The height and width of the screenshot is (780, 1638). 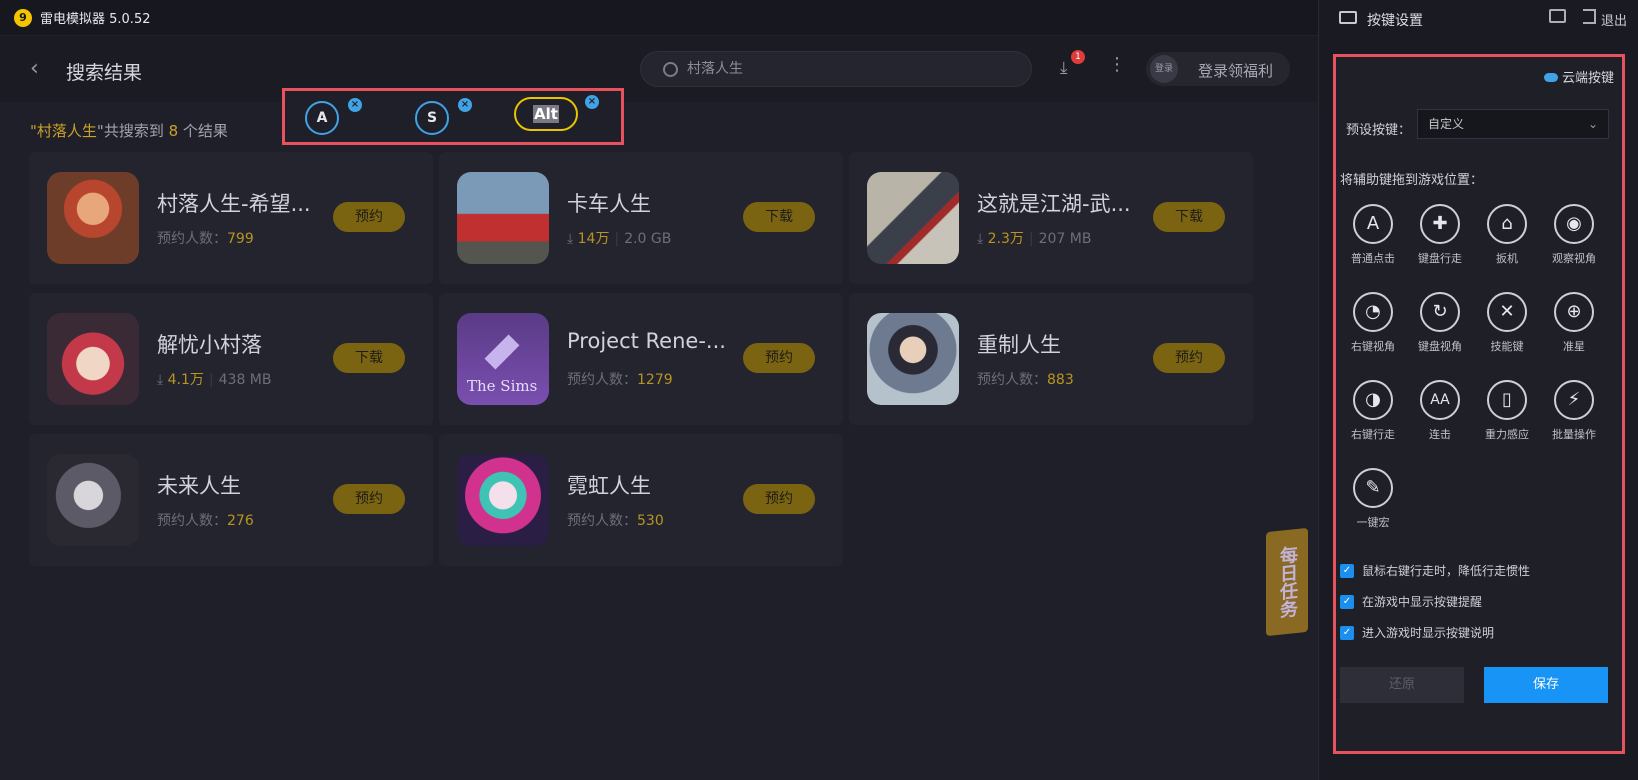 I want to click on result-card: 卡车人生 ⤓ 14万 | 2.0 GB 下载, so click(x=641, y=218).